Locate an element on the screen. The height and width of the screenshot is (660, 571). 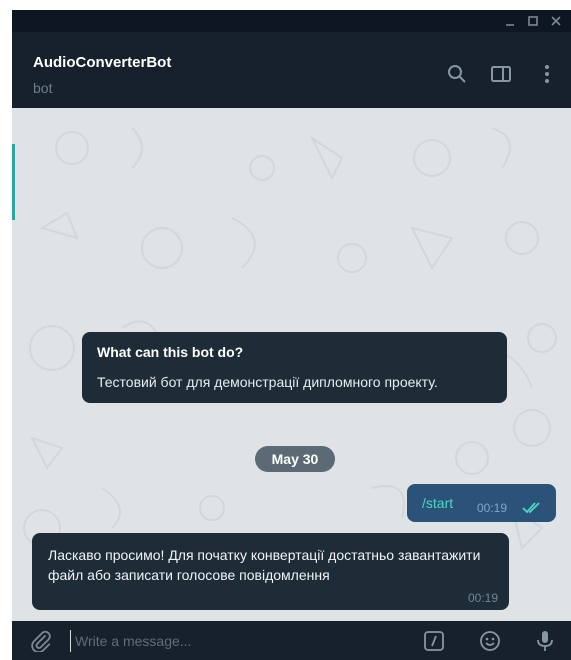
bot-info-question: What can this bot do? is located at coordinates (170, 352).